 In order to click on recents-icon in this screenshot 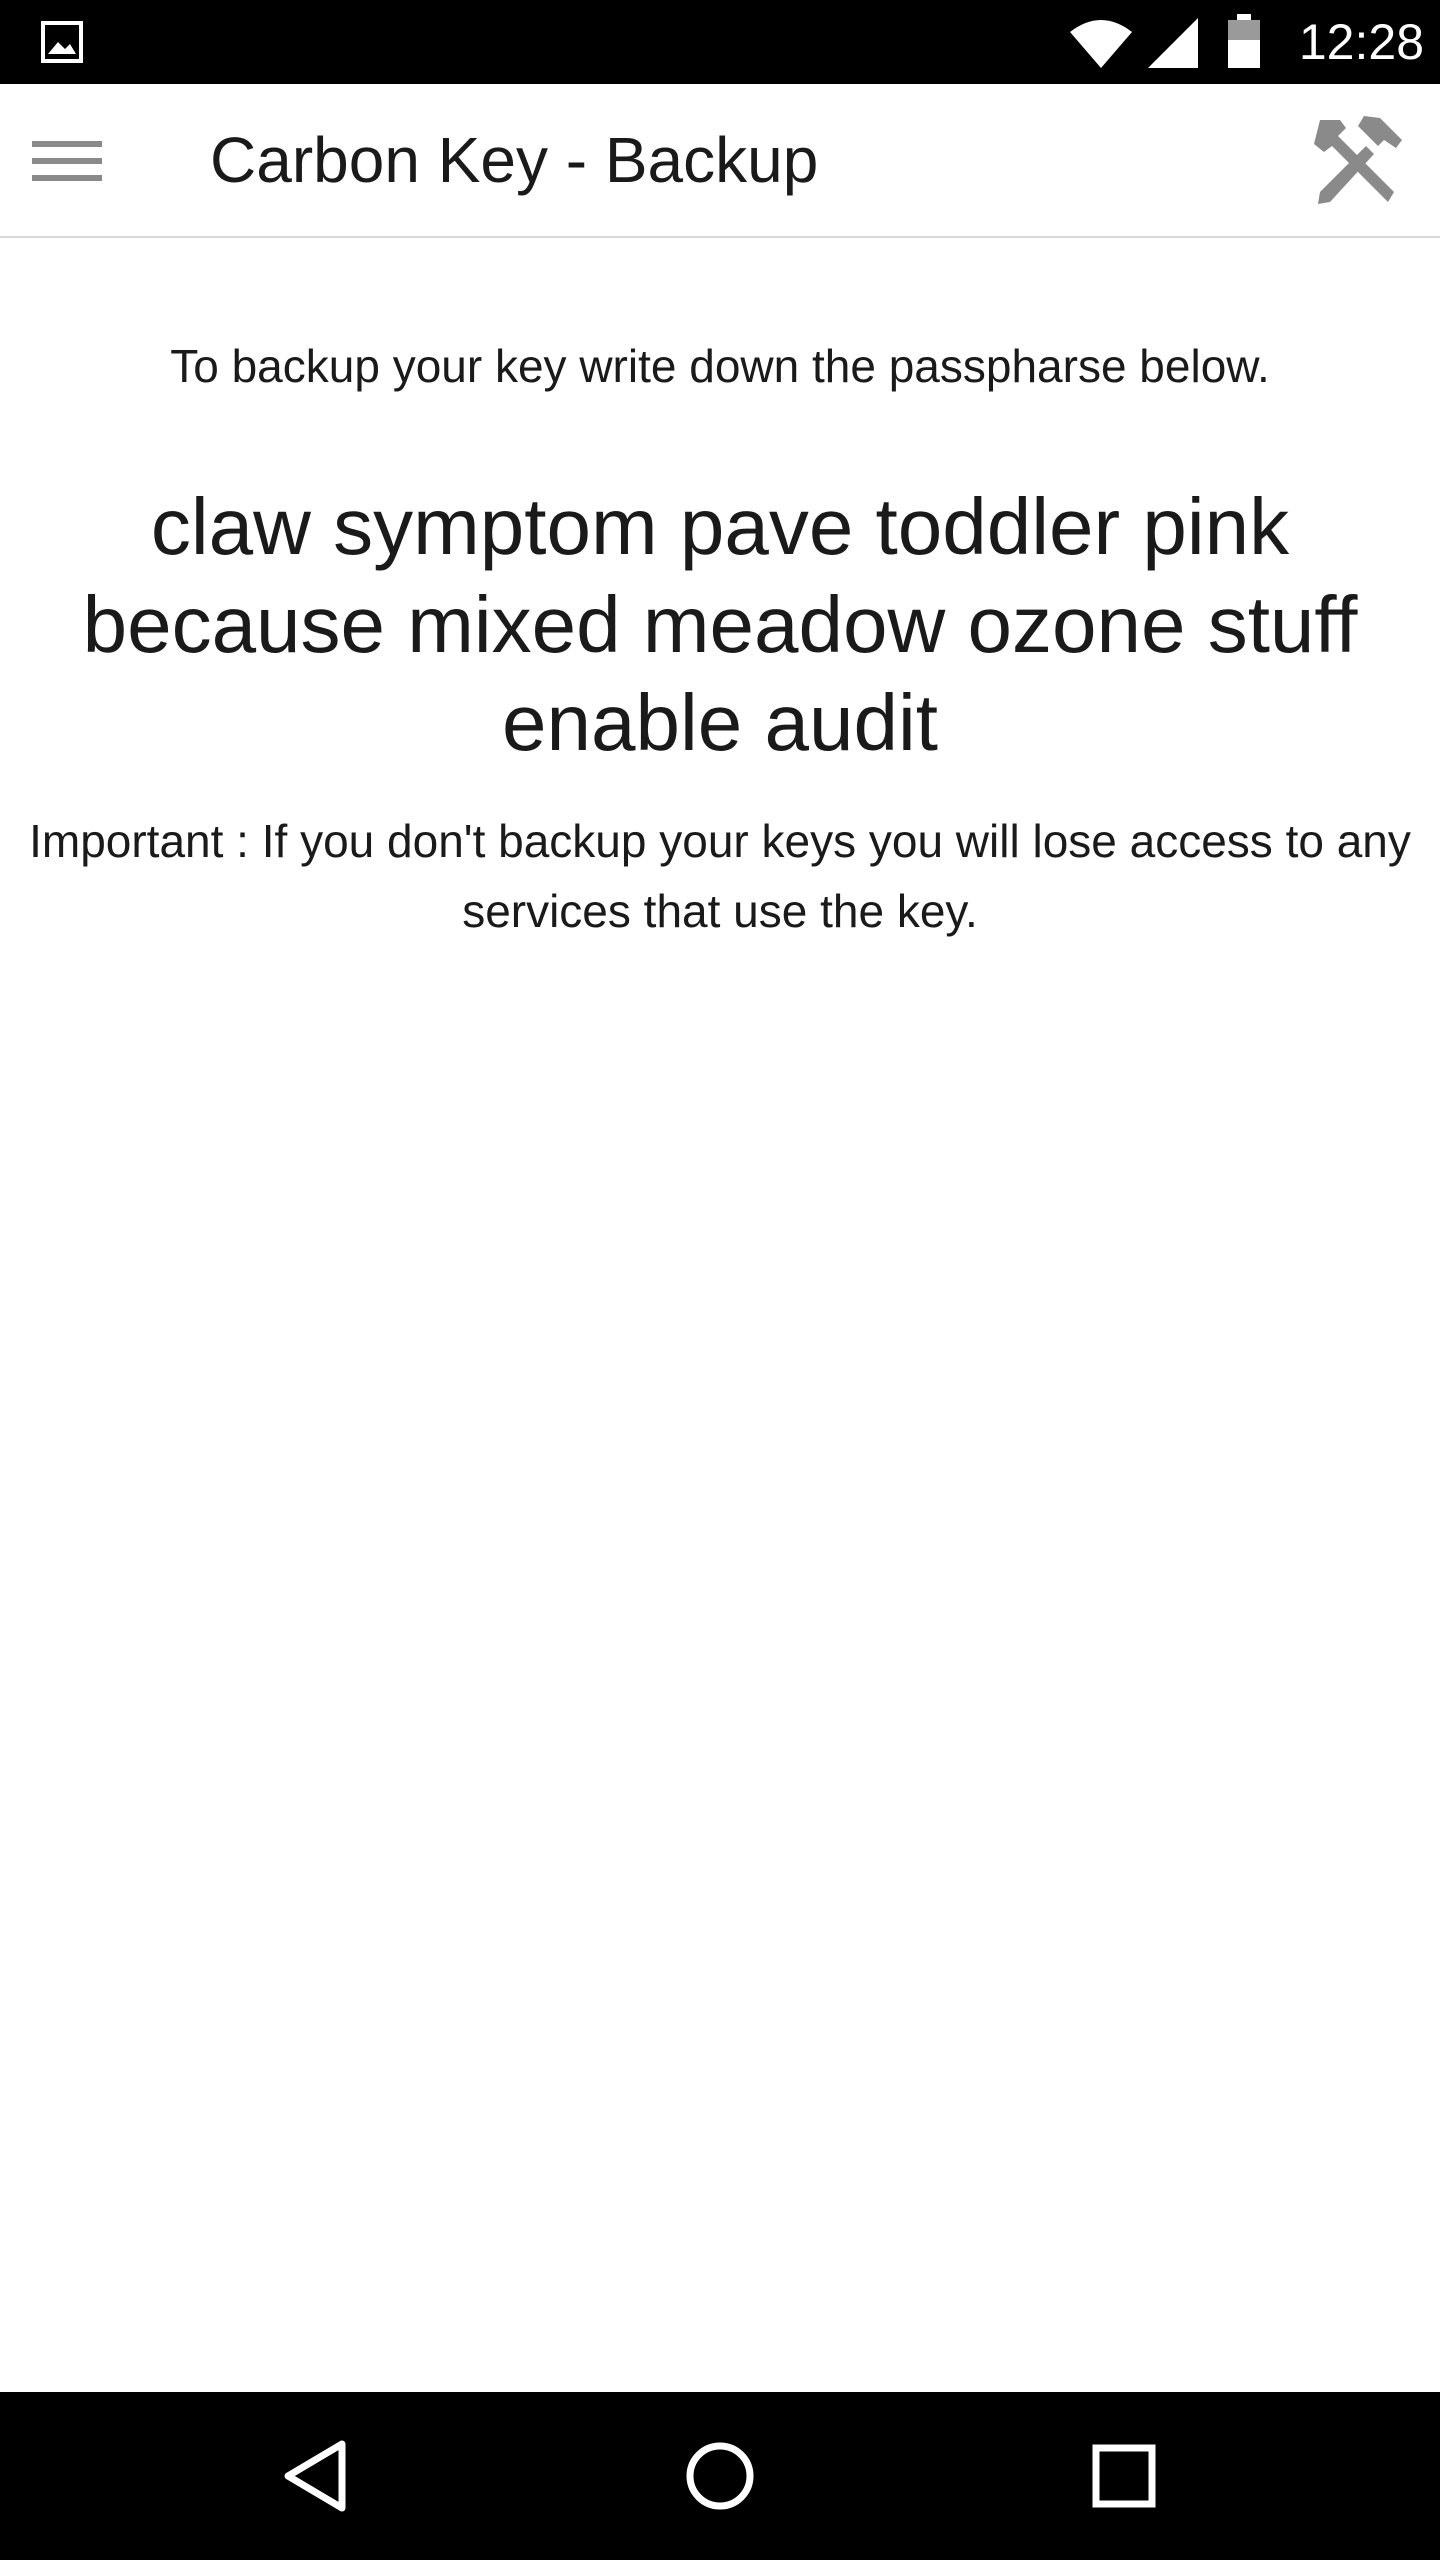, I will do `click(1124, 2476)`.